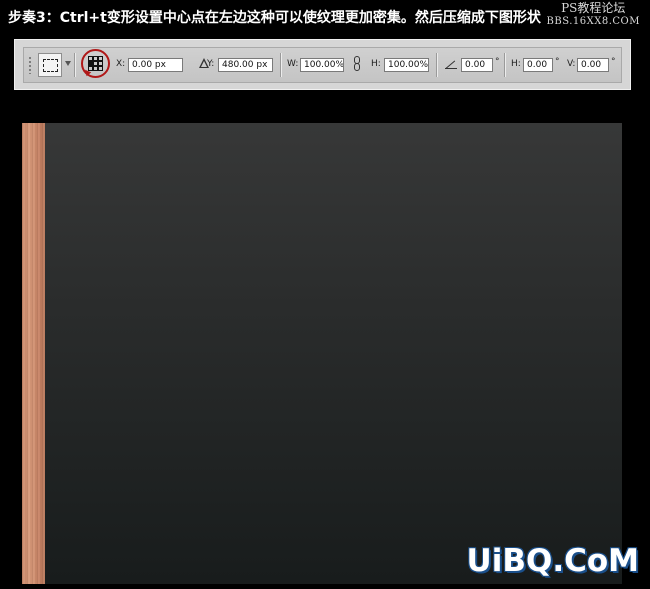 The height and width of the screenshot is (589, 650). Describe the element at coordinates (245, 65) in the screenshot. I see `y-position-field: 480.00 px` at that location.